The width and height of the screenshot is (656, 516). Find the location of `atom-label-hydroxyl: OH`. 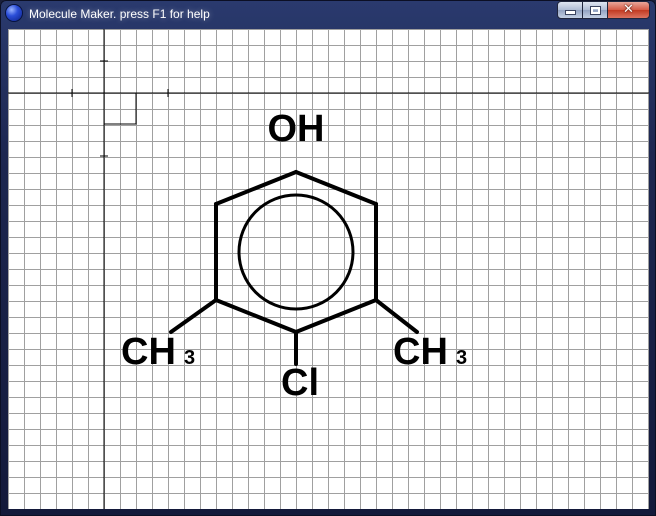

atom-label-hydroxyl: OH is located at coordinates (296, 129).